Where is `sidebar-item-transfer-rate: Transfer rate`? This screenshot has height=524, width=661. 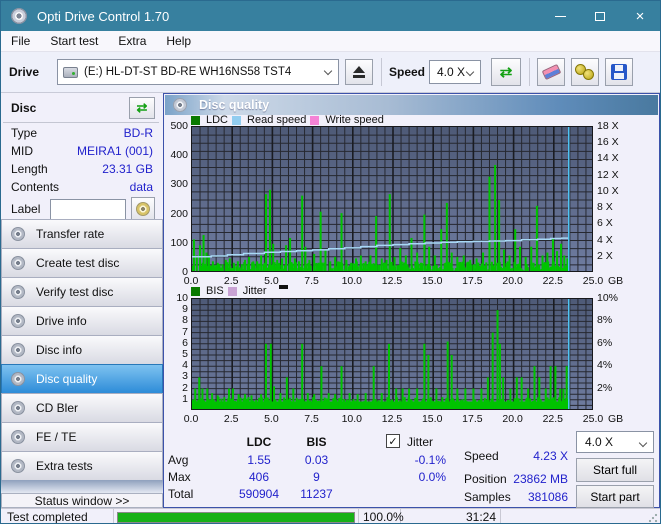
sidebar-item-transfer-rate: Transfer rate is located at coordinates (82, 233).